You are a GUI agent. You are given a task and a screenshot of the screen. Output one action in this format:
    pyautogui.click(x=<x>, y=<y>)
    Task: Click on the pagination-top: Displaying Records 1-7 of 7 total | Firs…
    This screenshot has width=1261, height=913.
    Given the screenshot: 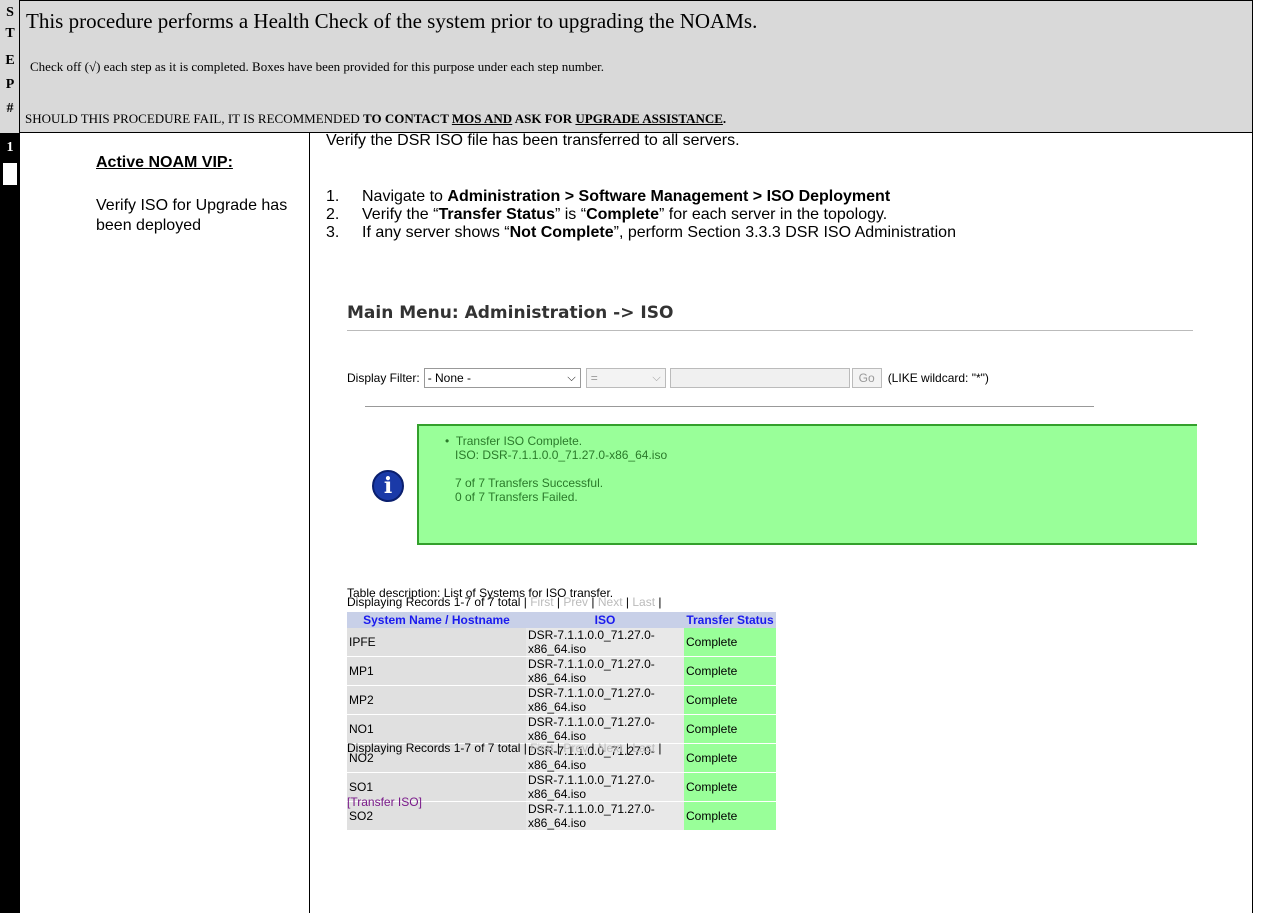 What is the action you would take?
    pyautogui.click(x=504, y=602)
    